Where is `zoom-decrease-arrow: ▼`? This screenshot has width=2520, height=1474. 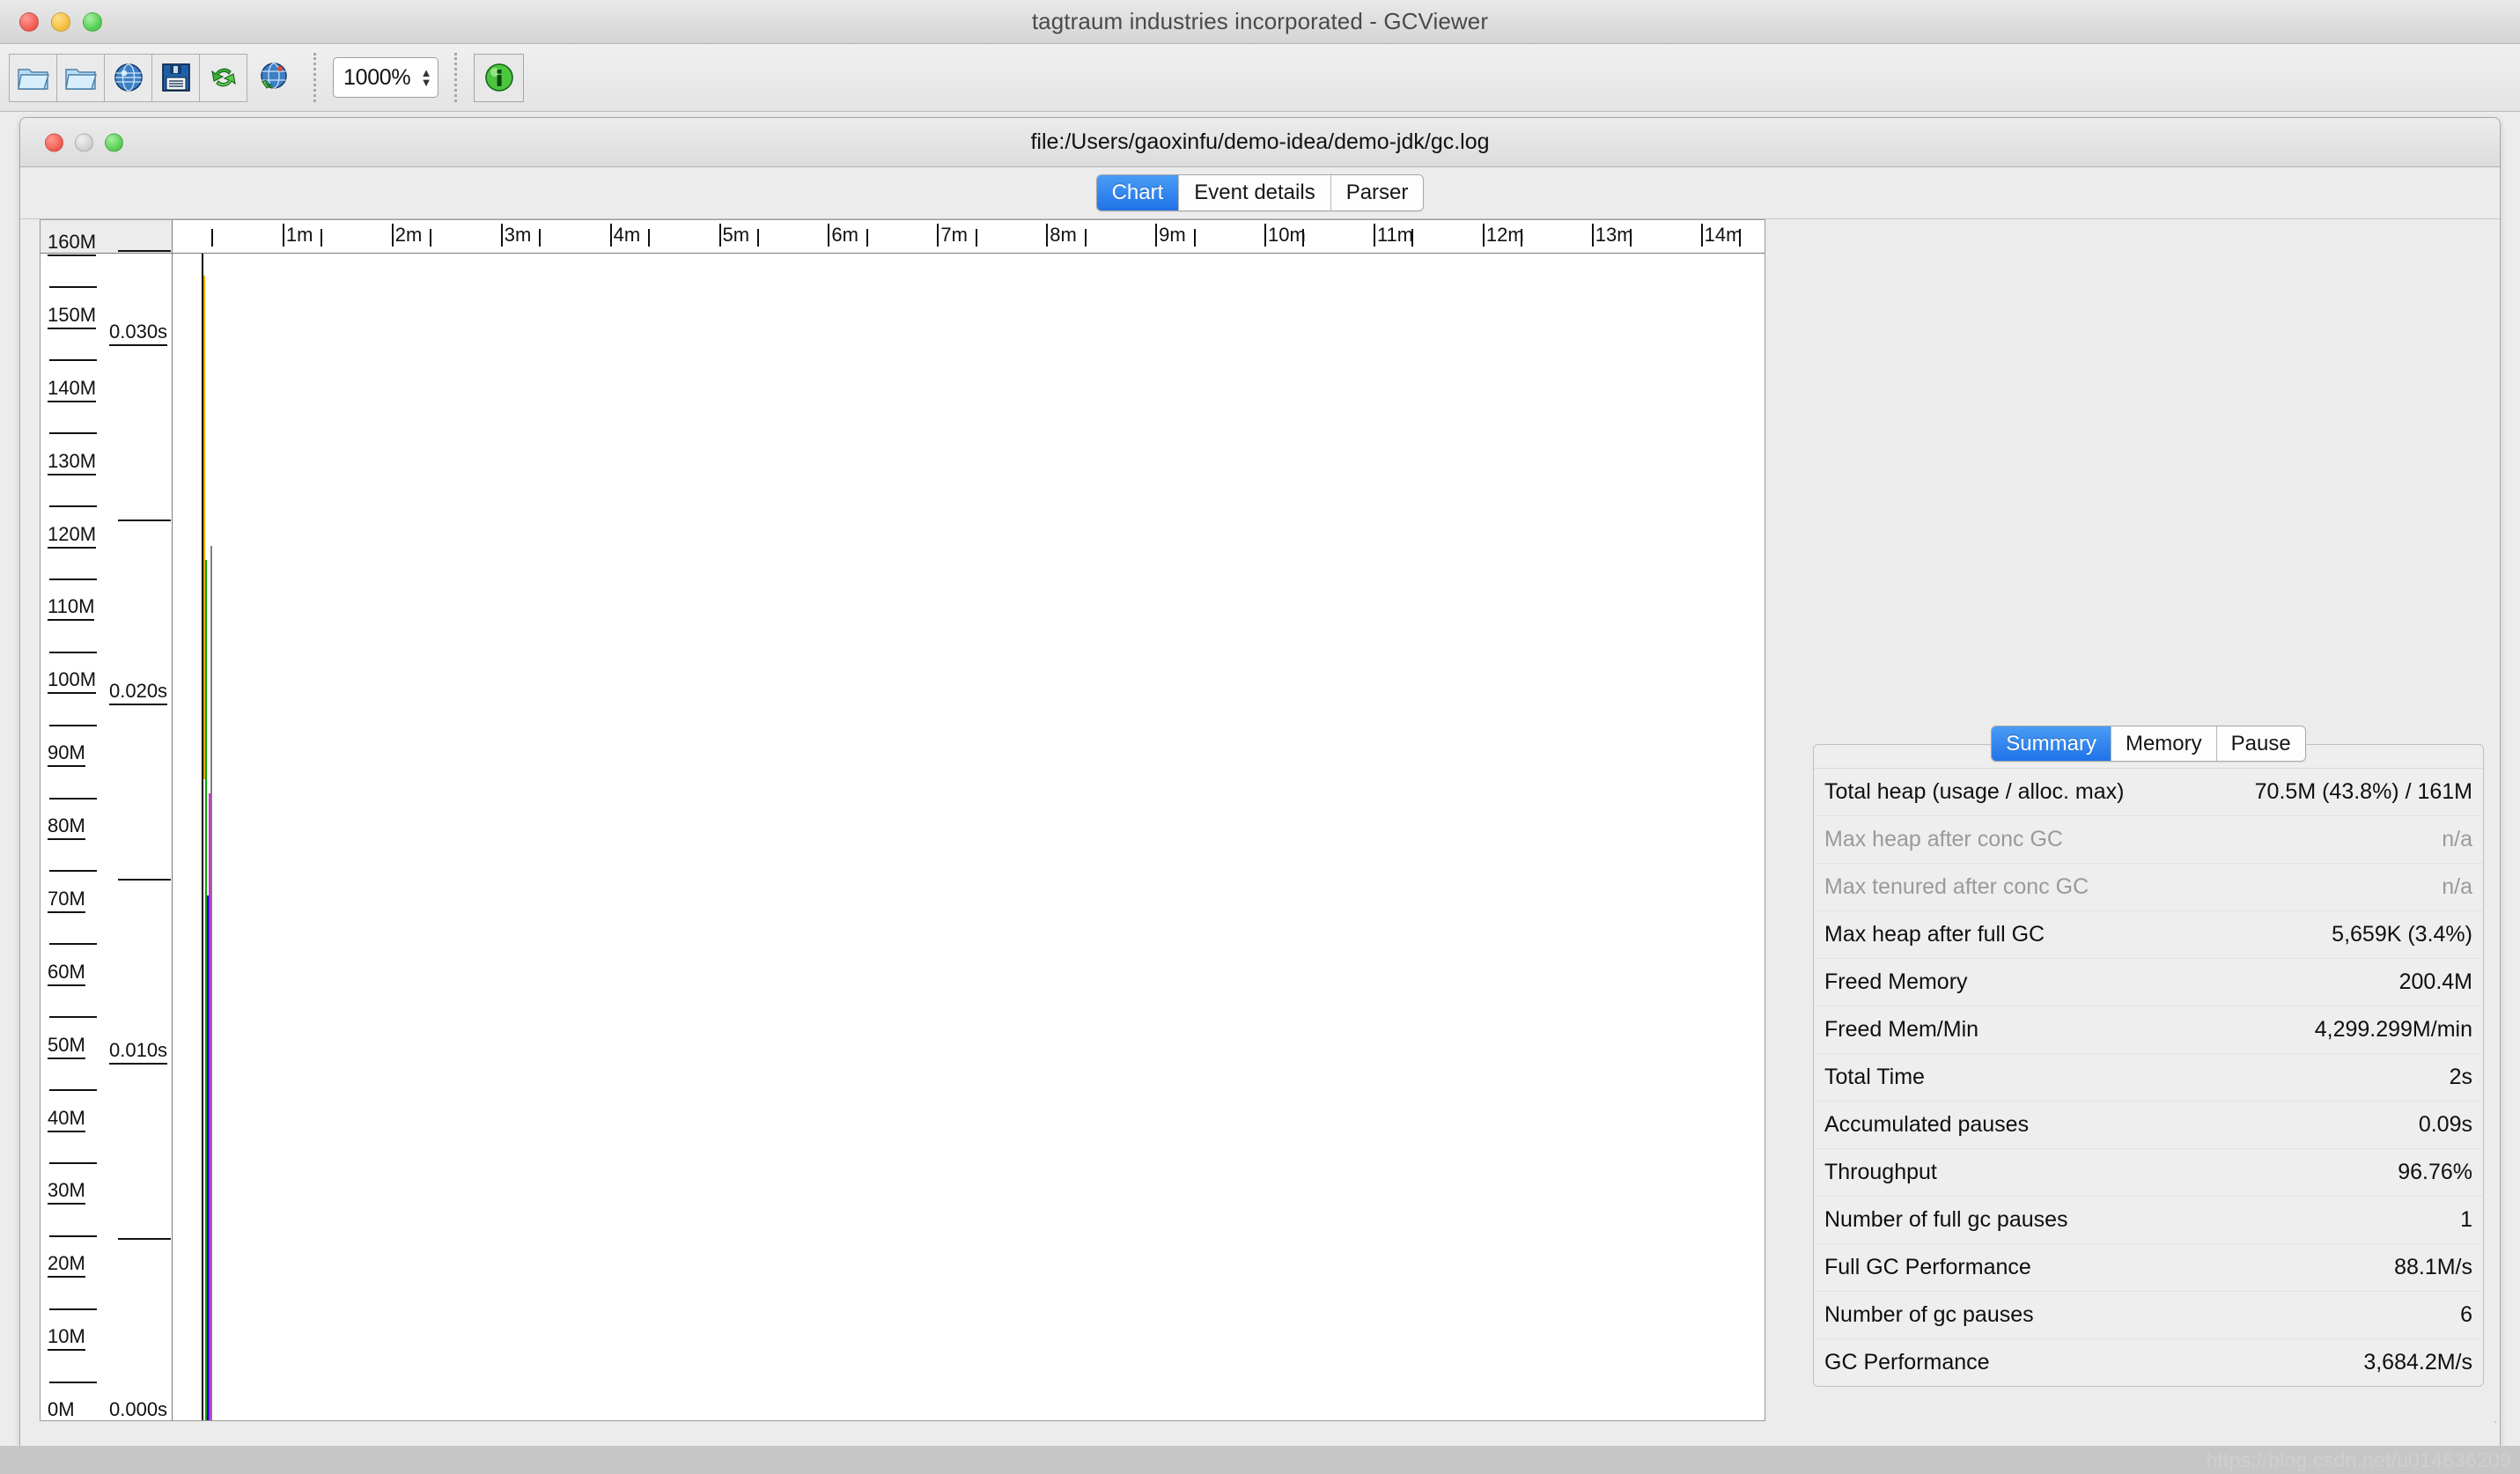 zoom-decrease-arrow: ▼ is located at coordinates (426, 82).